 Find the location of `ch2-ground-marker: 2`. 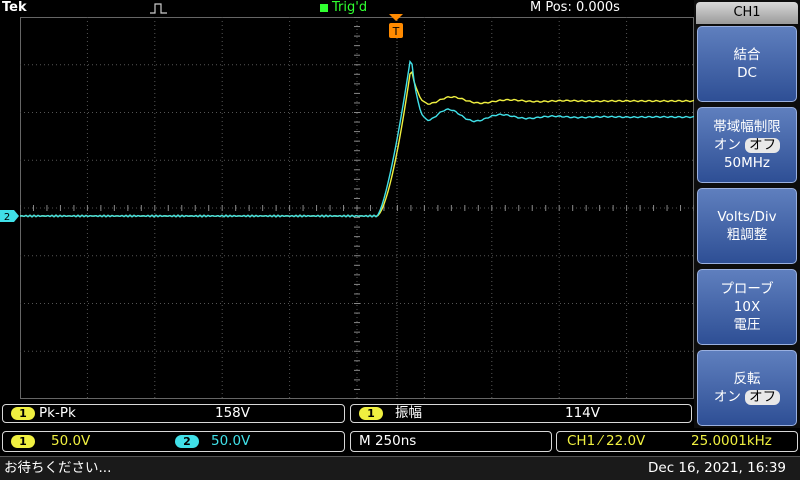

ch2-ground-marker: 2 is located at coordinates (10, 216).